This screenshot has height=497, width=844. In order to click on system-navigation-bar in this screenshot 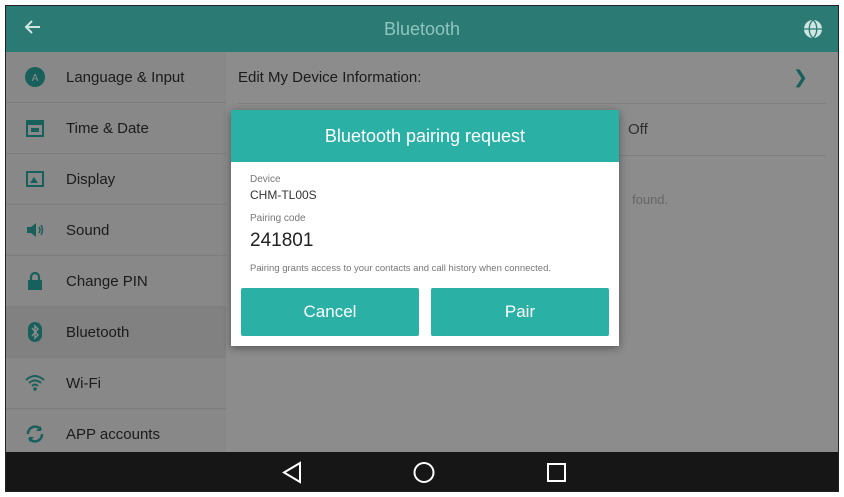, I will do `click(422, 471)`.